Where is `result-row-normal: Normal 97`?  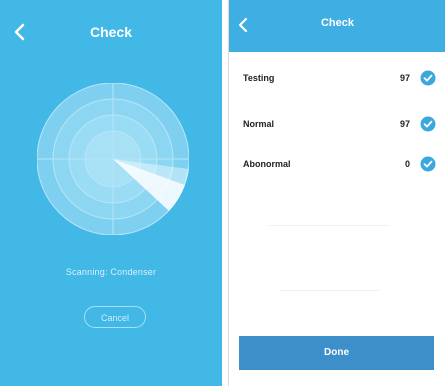
result-row-normal: Normal 97 is located at coordinates (340, 126).